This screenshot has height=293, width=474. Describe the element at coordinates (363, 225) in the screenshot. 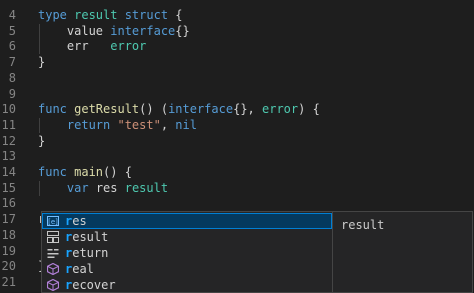

I see `suggest-detail-text: result` at that location.